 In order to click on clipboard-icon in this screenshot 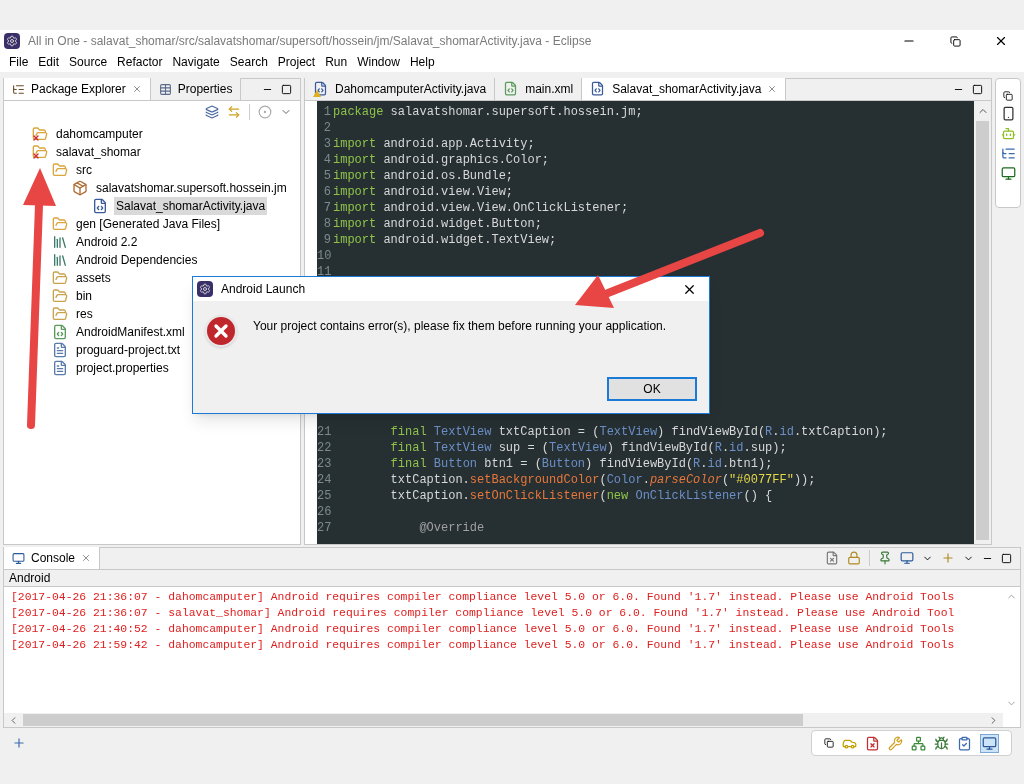, I will do `click(964, 743)`.